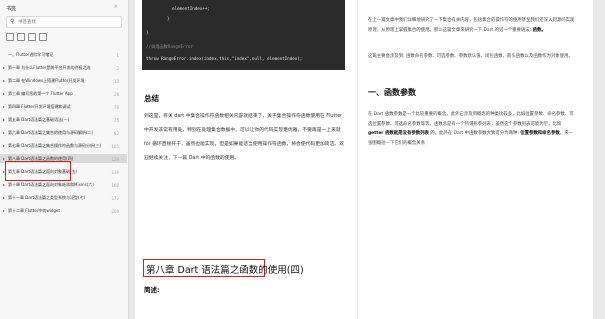 The width and height of the screenshot is (605, 319). What do you see at coordinates (151, 98) in the screenshot?
I see `section-heading: 总结` at bounding box center [151, 98].